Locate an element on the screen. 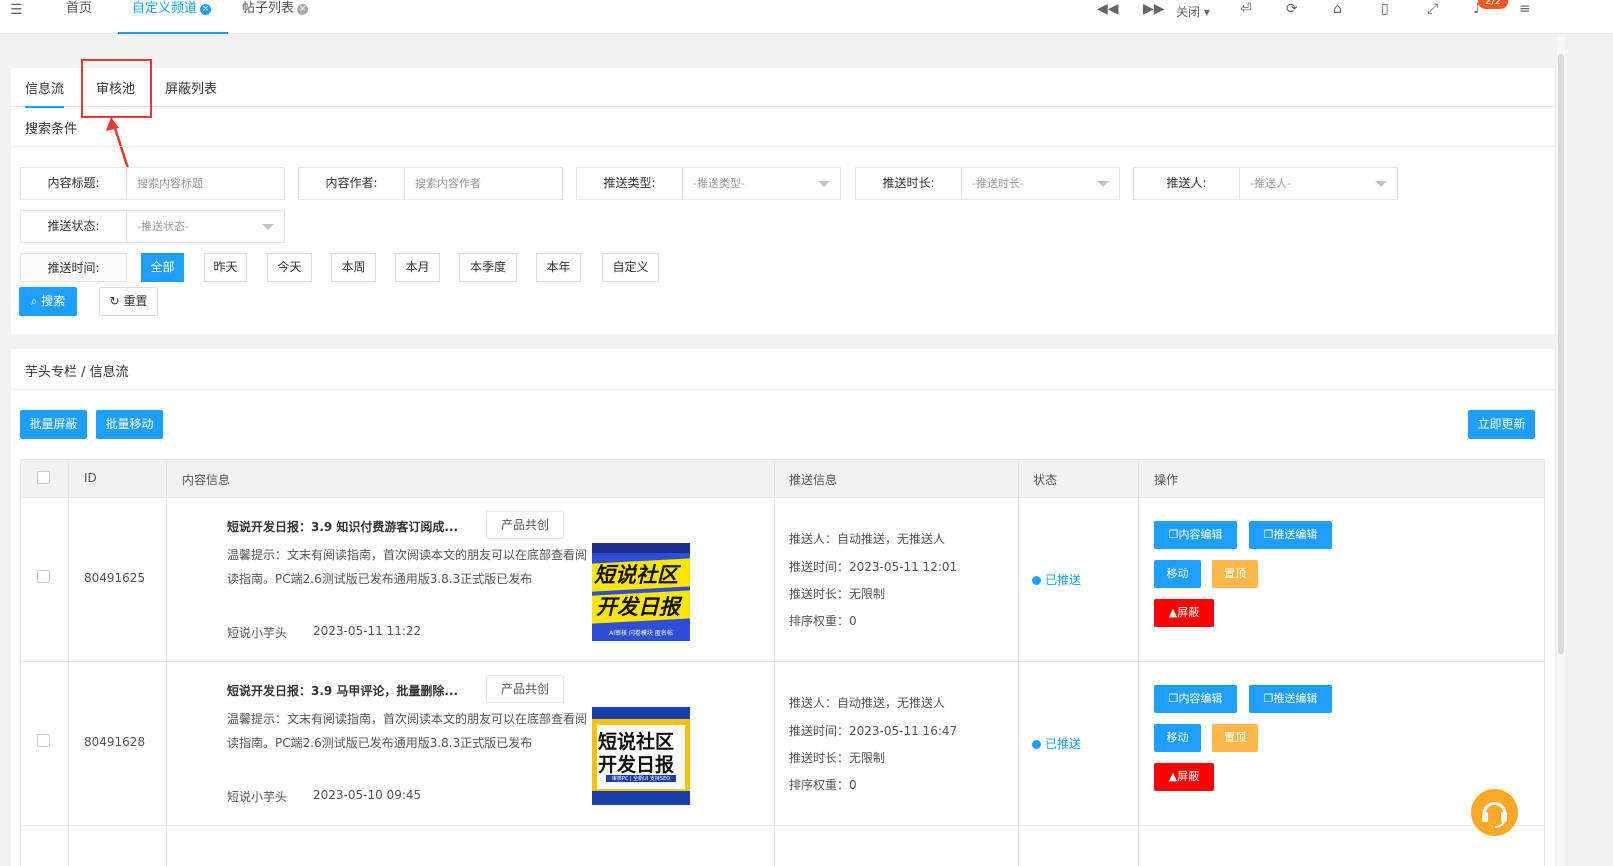 Image resolution: width=1613 pixels, height=866 pixels. close-tabs-dropdown: 关闭 ▾ is located at coordinates (1193, 11).